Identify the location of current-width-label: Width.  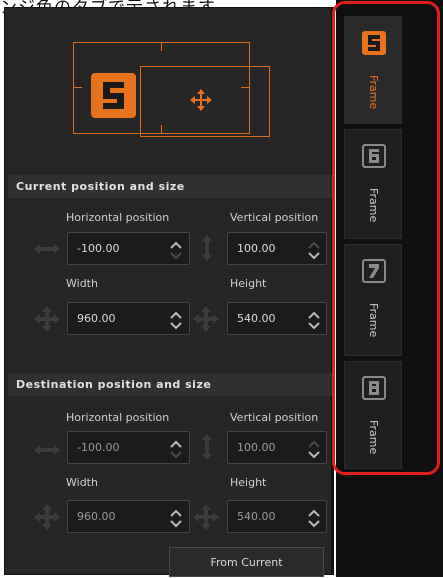
(82, 283).